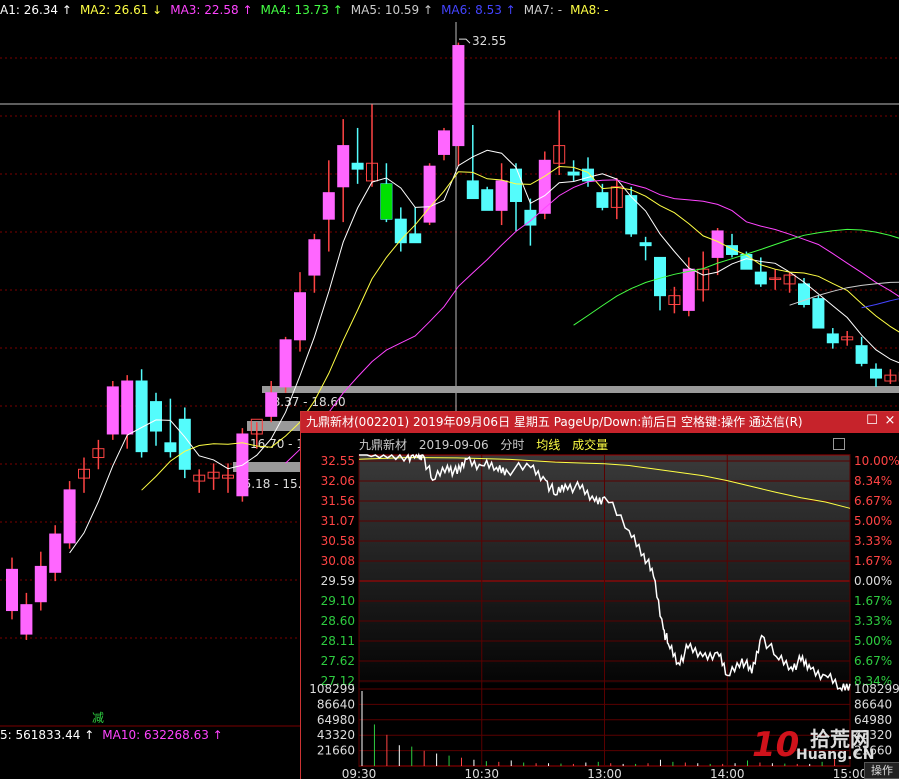  Describe the element at coordinates (873, 581) in the screenshot. I see `pct-tick-6: 0.00%` at that location.